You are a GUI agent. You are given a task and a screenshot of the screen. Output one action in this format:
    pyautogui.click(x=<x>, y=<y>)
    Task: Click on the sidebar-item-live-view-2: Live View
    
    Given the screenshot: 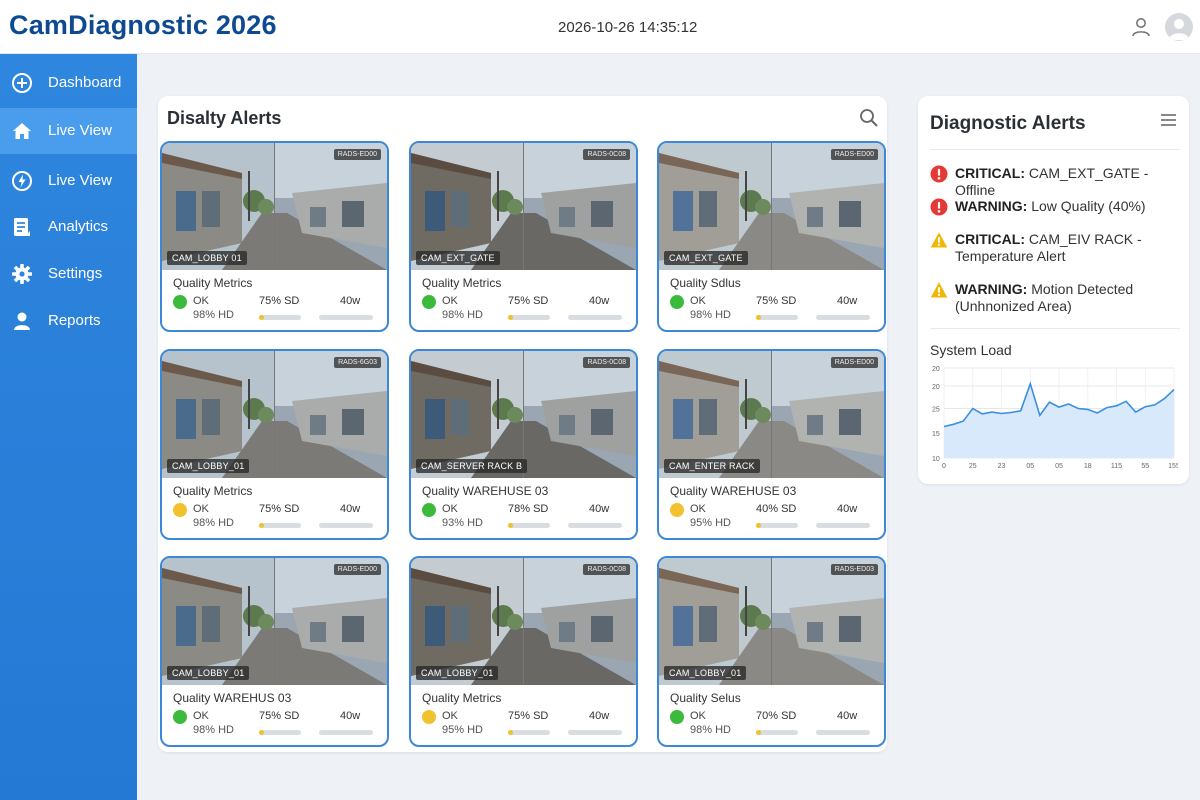 What is the action you would take?
    pyautogui.click(x=68, y=181)
    